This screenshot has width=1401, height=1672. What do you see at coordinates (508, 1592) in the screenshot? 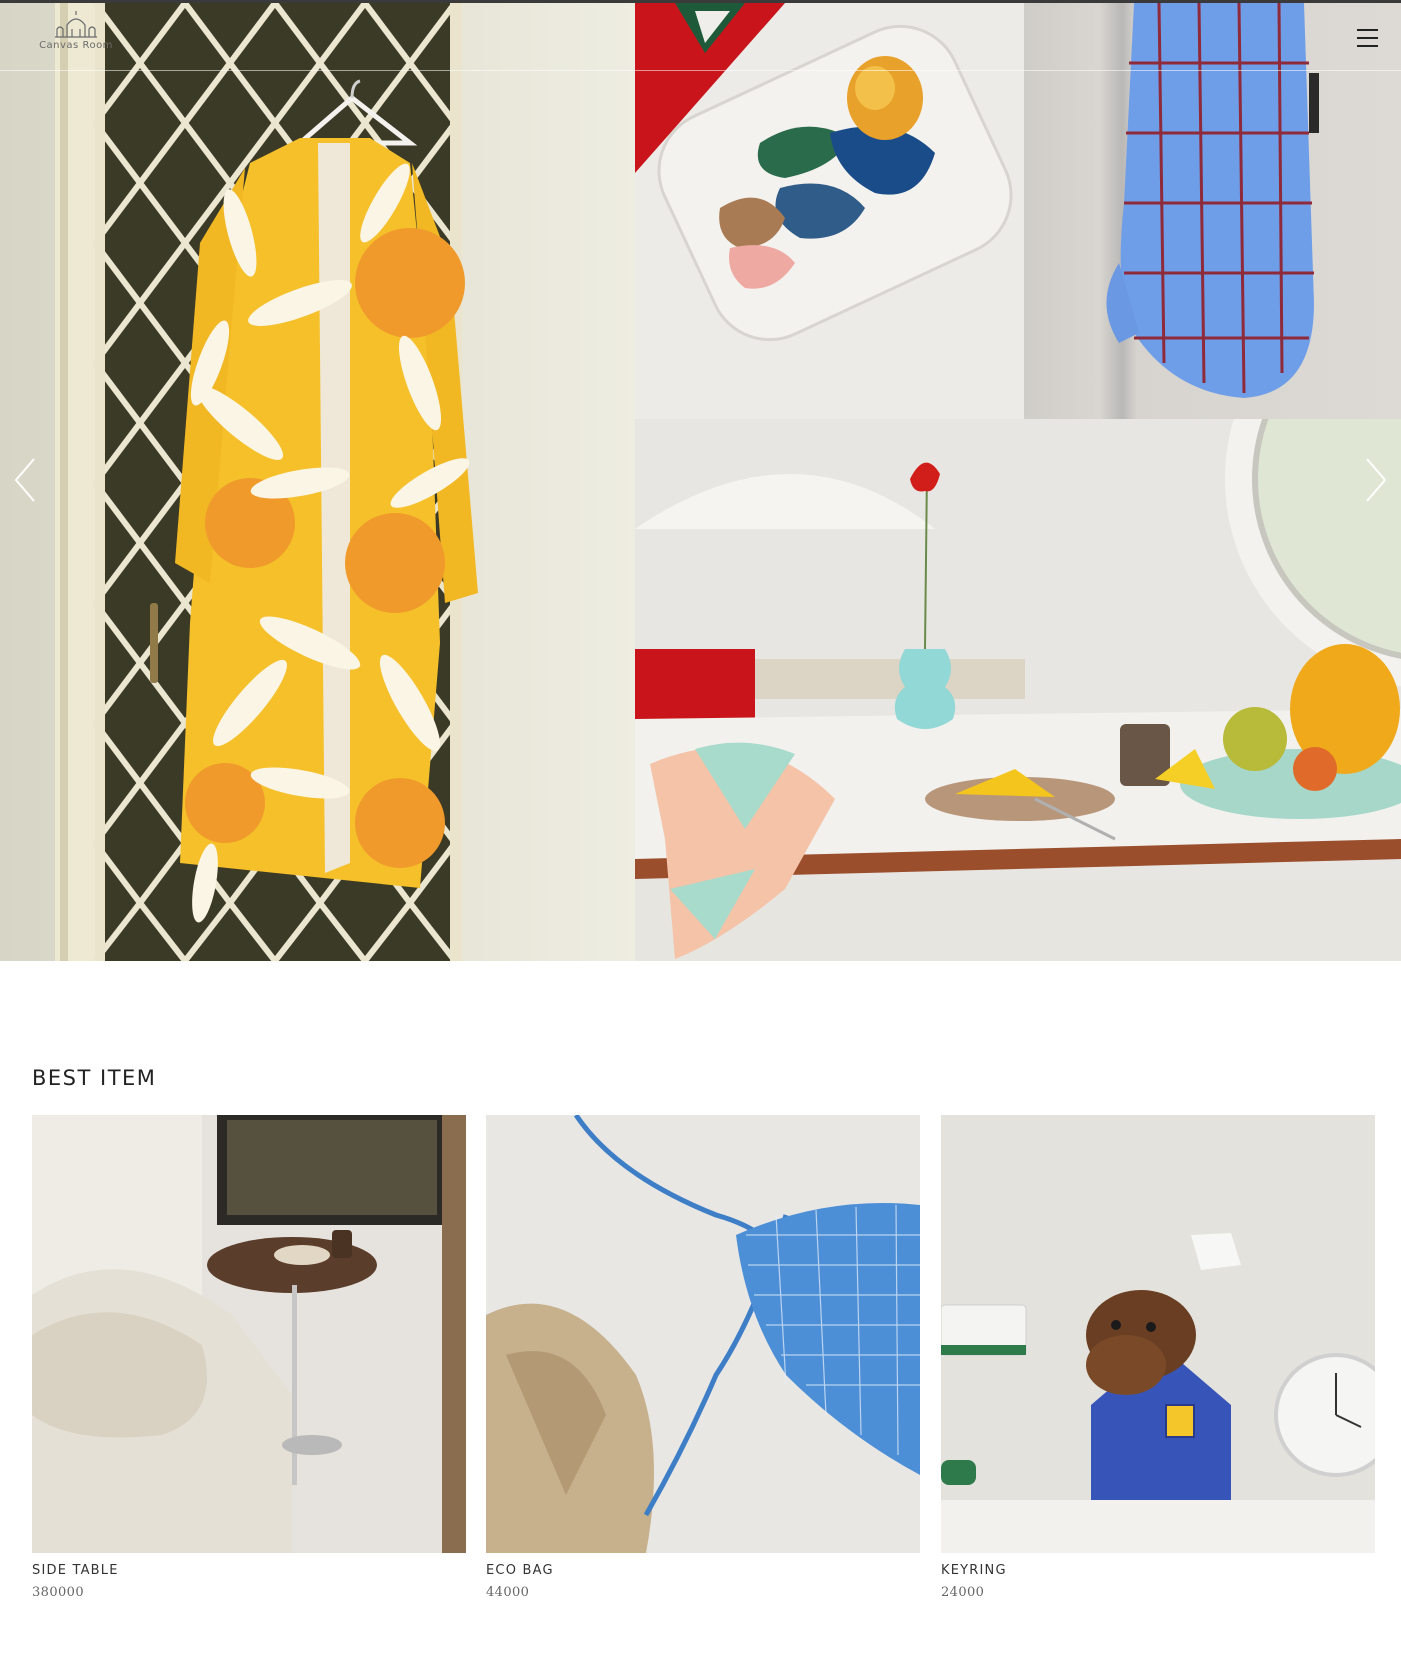
I see `product-price: 44000` at bounding box center [508, 1592].